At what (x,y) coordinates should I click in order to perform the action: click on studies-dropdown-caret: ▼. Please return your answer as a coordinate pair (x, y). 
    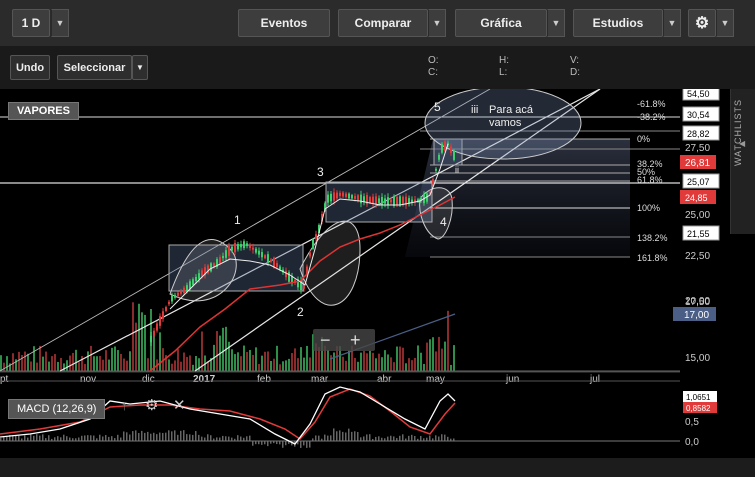
    Looking at the image, I should click on (672, 23).